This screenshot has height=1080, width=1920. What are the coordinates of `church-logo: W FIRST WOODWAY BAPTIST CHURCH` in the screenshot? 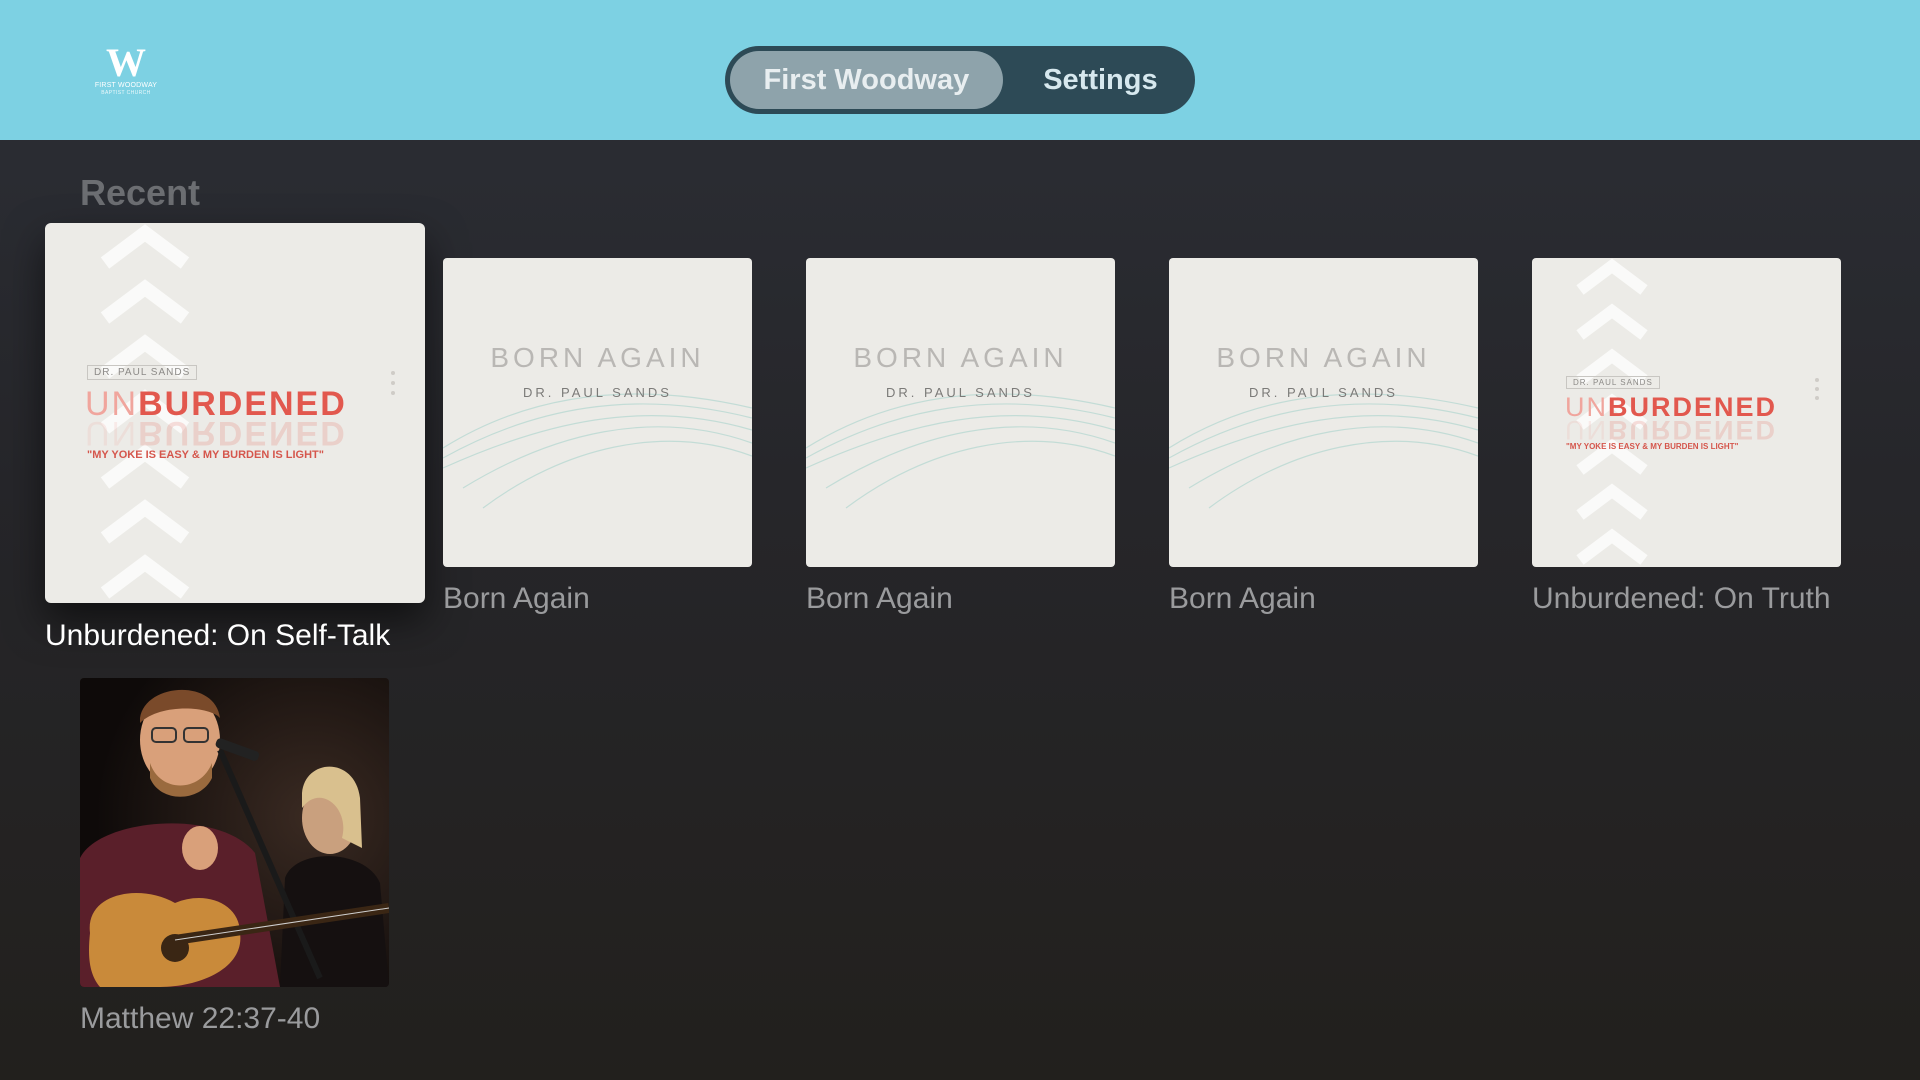 It's located at (126, 68).